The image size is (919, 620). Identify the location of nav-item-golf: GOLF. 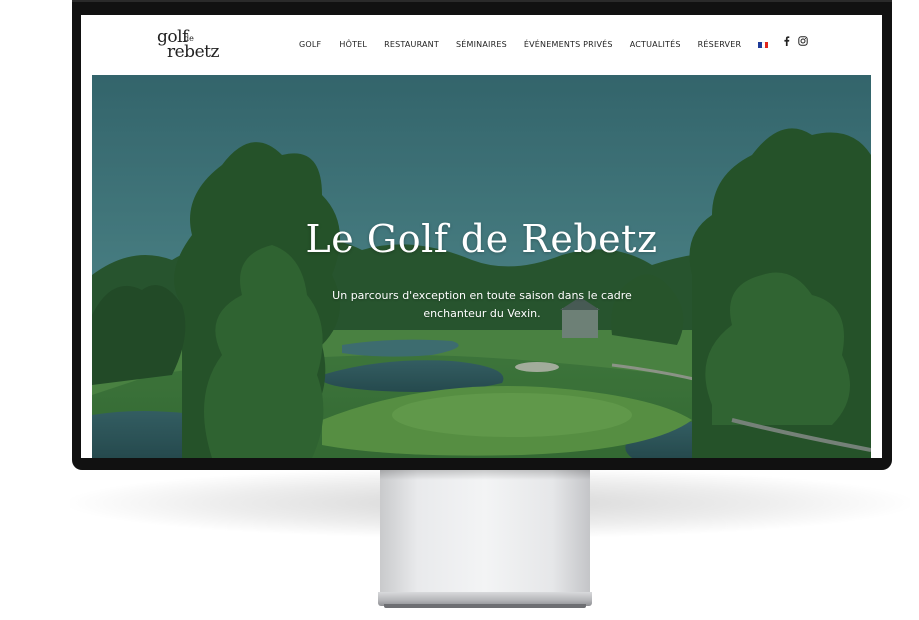
(310, 45).